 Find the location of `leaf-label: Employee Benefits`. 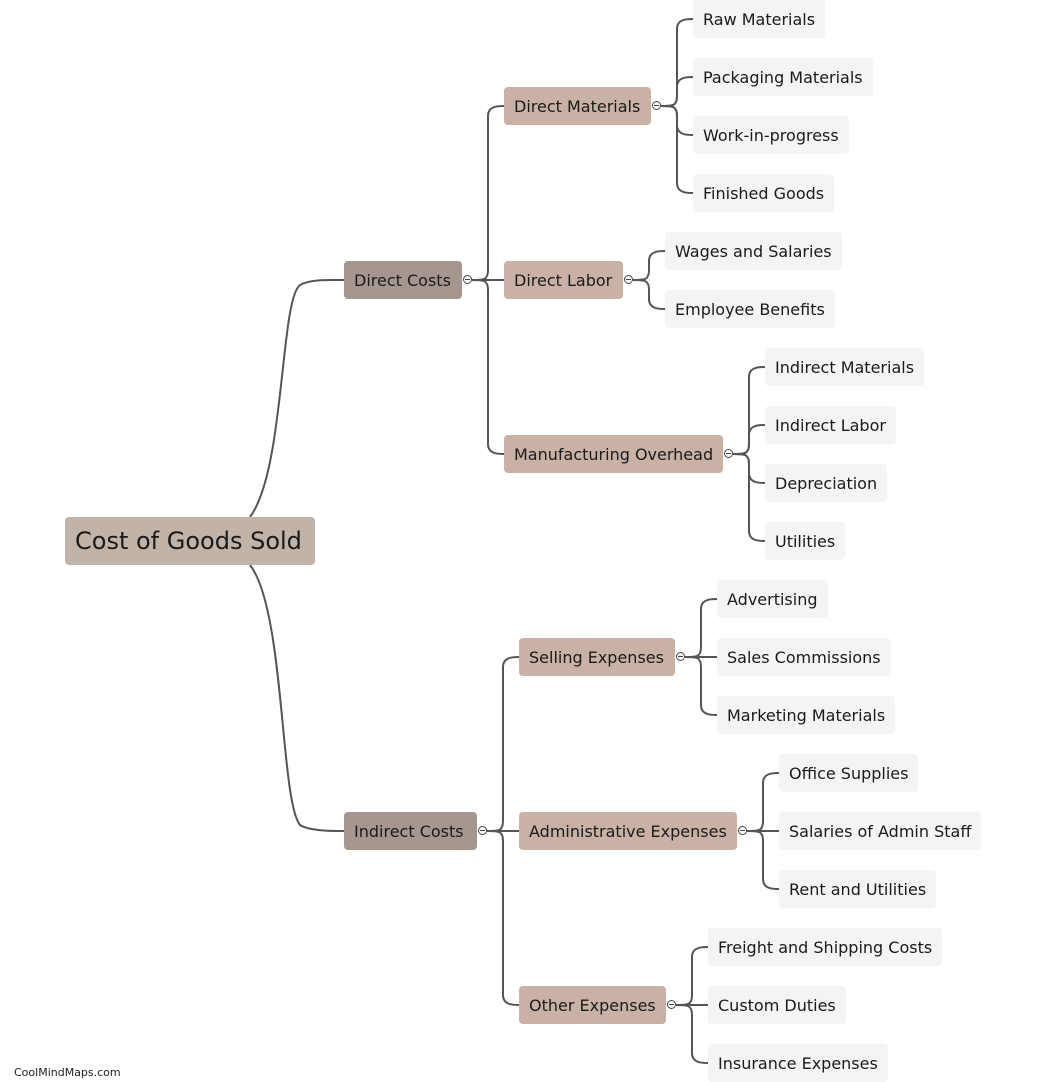

leaf-label: Employee Benefits is located at coordinates (750, 309).